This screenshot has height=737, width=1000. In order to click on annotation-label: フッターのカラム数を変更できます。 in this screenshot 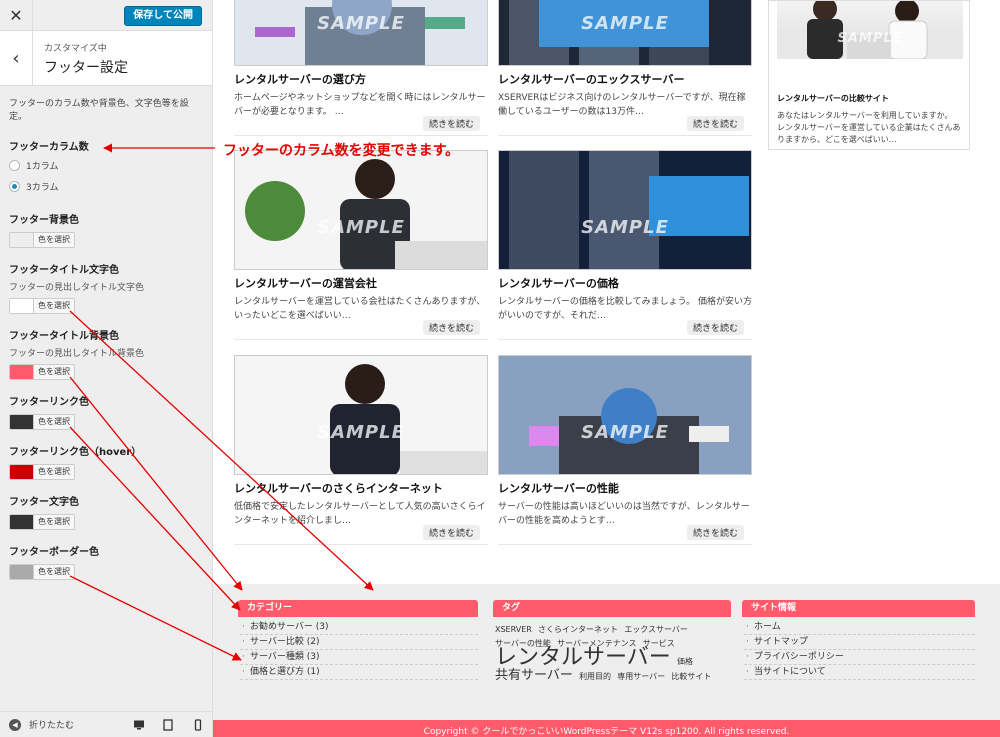, I will do `click(341, 151)`.